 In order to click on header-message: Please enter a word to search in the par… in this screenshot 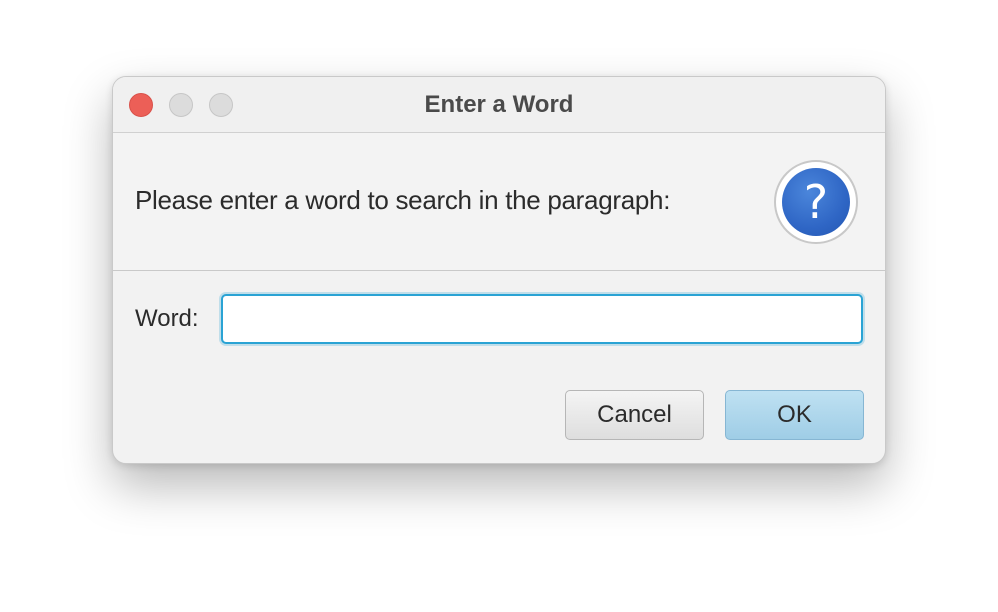, I will do `click(403, 200)`.